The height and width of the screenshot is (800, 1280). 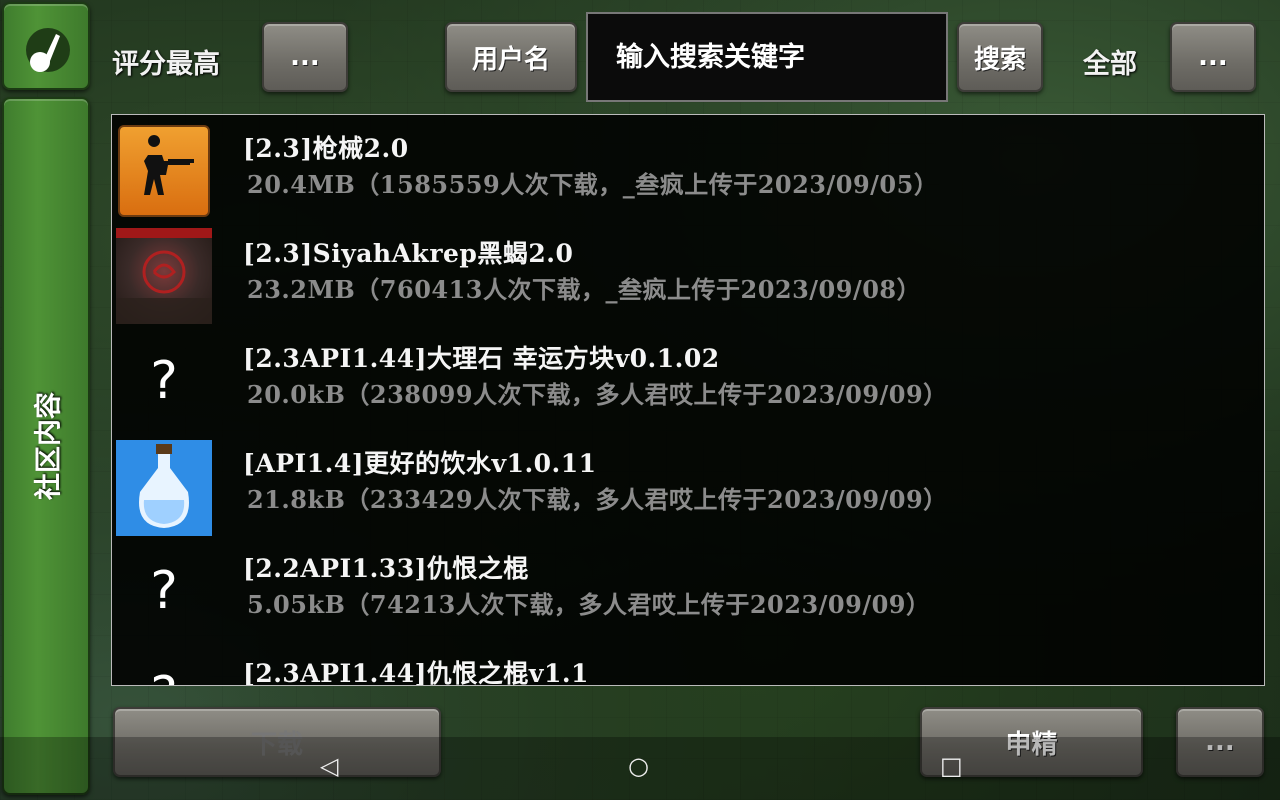 I want to click on soldier-rifle-icon, so click(x=164, y=171).